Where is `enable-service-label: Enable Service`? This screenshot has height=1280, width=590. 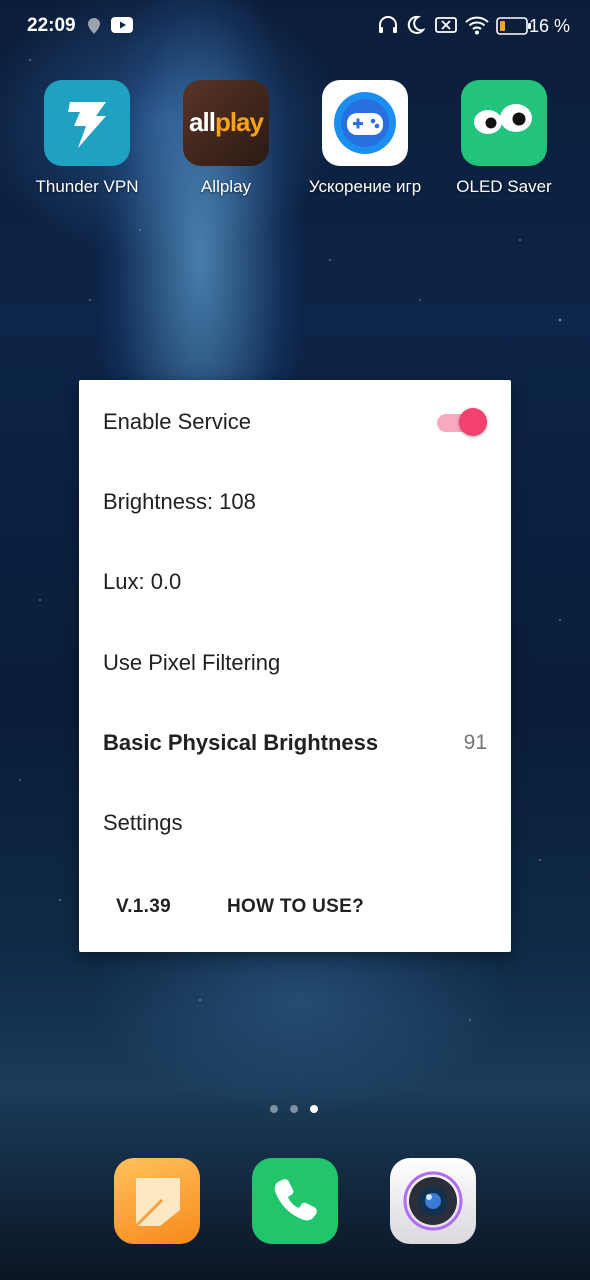 enable-service-label: Enable Service is located at coordinates (177, 421).